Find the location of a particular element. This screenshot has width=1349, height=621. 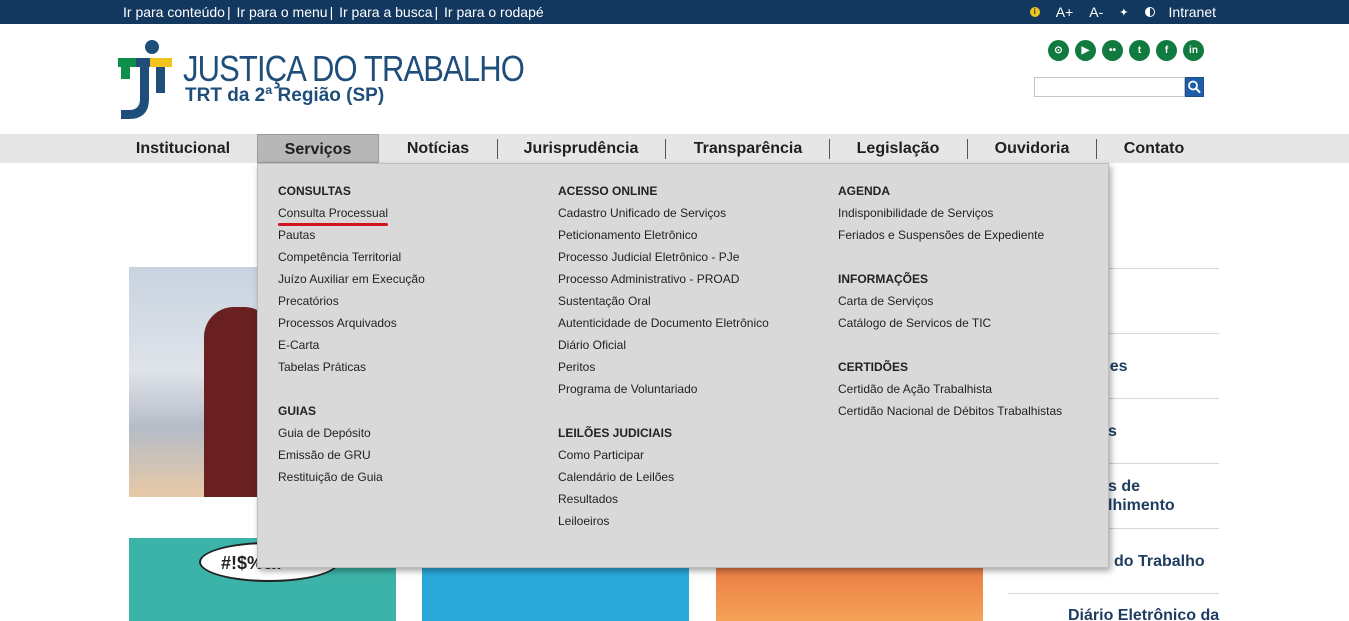

logo-mark-icon is located at coordinates (145, 79).